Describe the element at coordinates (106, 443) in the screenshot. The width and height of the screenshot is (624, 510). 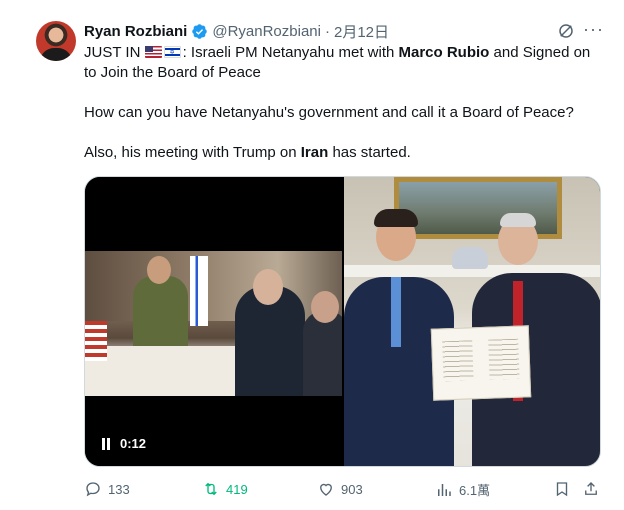
I see `pause-icon` at that location.